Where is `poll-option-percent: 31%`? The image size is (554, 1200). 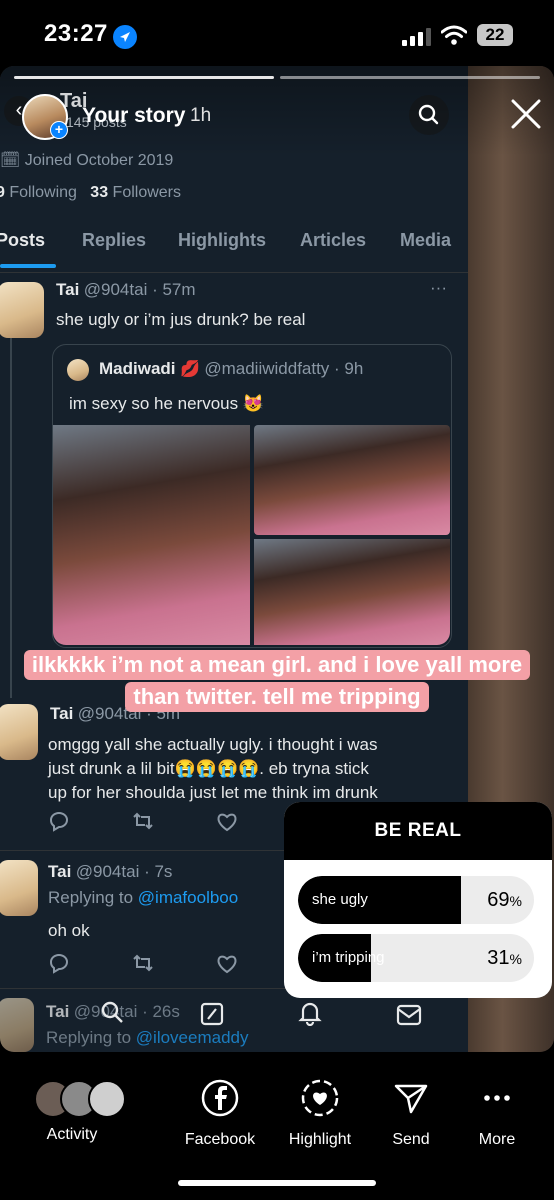 poll-option-percent: 31% is located at coordinates (504, 958).